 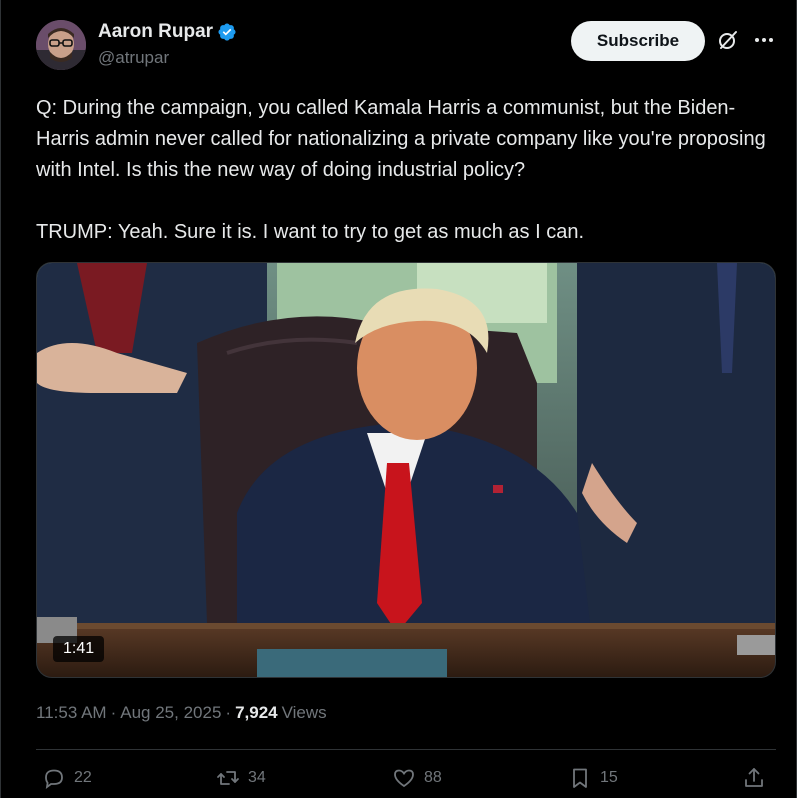 I want to click on tweet-date: Aug 25, 2025, so click(x=170, y=713).